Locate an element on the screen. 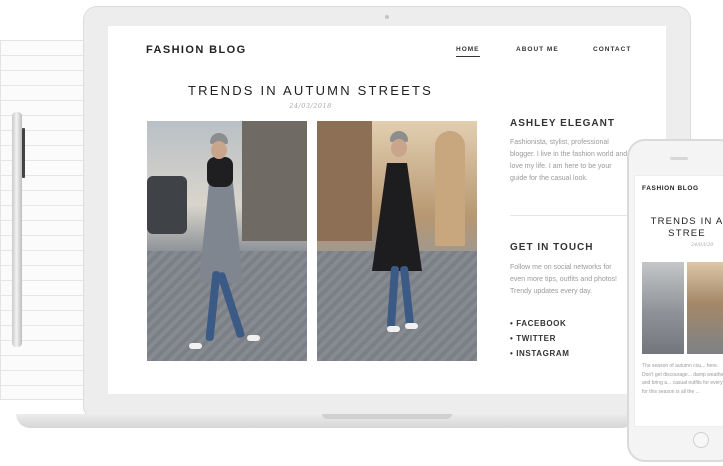 This screenshot has width=723, height=466. about-heading: ASHLEY ELEGANT is located at coordinates (562, 123).